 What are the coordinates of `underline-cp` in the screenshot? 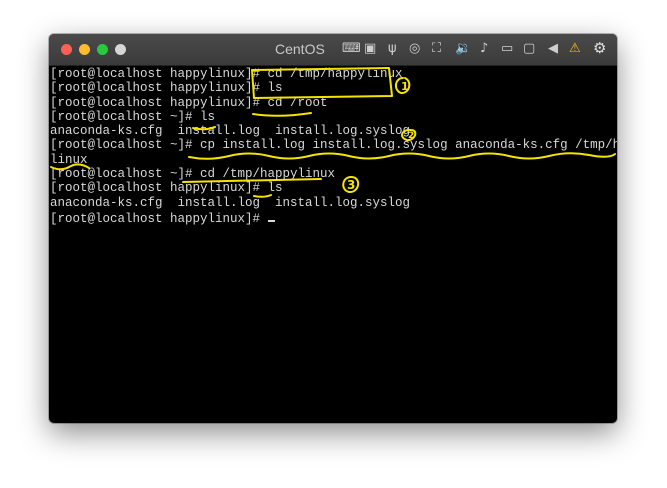 It's located at (402, 156).